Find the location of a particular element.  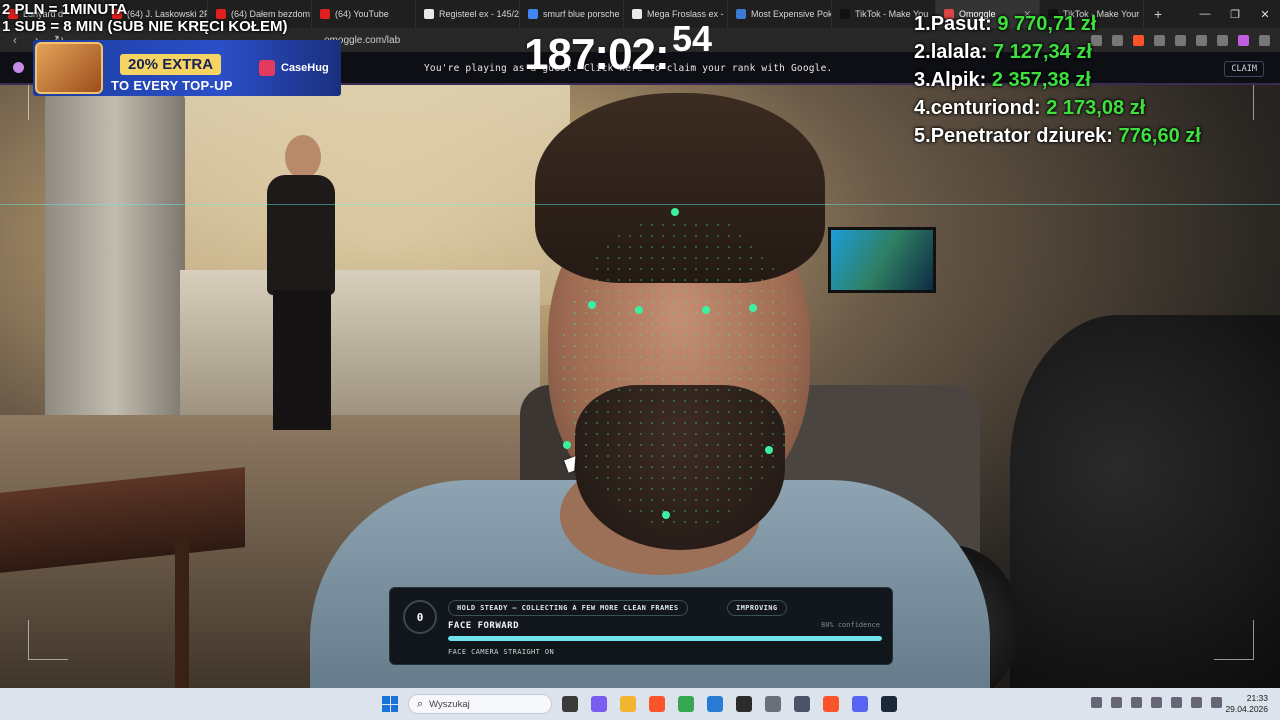

leaderboard-name: Alpik: is located at coordinates (958, 80).